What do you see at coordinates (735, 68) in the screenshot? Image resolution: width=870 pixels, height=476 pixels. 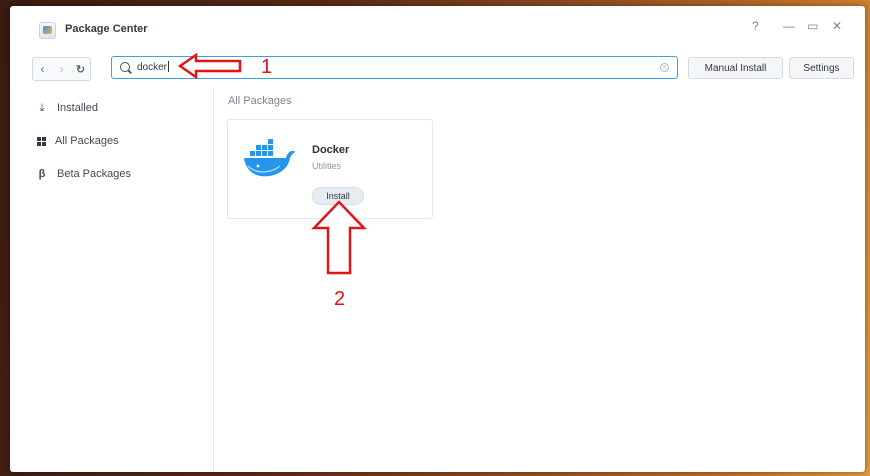 I see `manual-install-button: Manual Install` at bounding box center [735, 68].